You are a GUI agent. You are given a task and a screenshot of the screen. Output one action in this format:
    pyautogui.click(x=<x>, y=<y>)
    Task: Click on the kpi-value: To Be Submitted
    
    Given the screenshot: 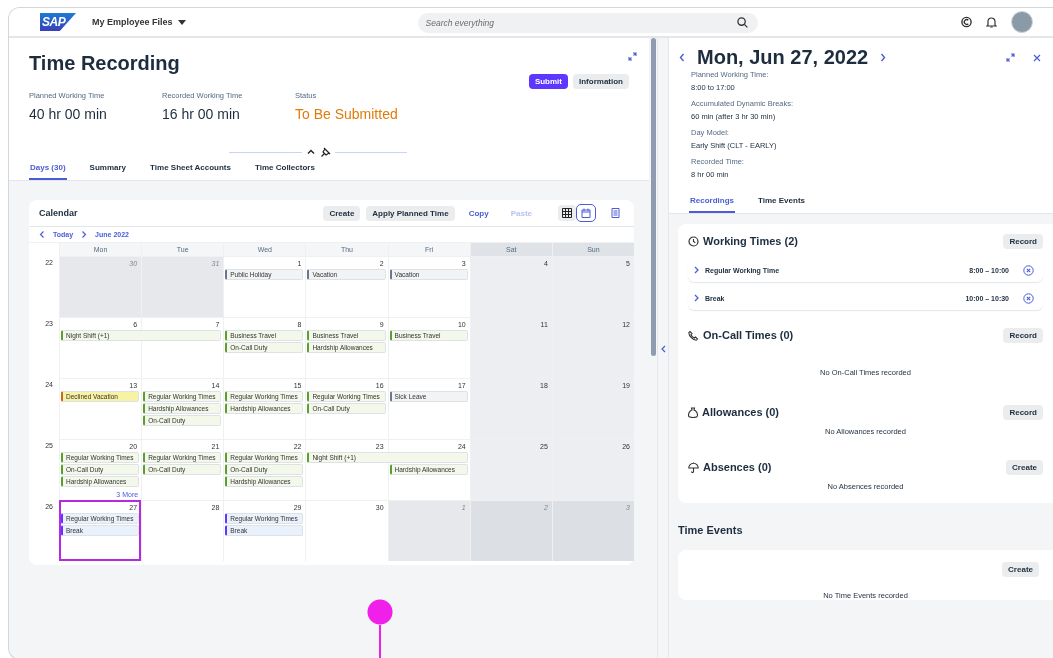 What is the action you would take?
    pyautogui.click(x=346, y=114)
    